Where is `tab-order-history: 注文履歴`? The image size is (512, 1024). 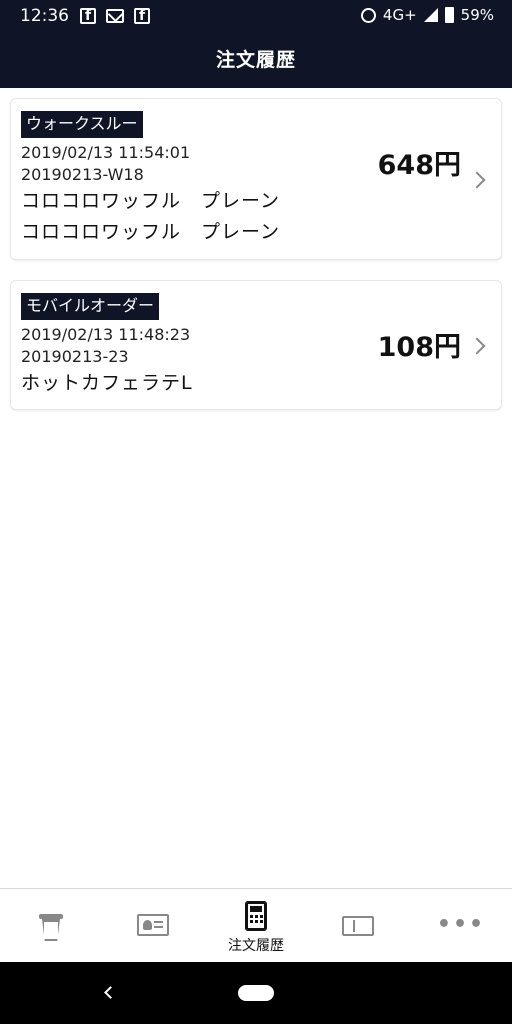 tab-order-history: 注文履歴 is located at coordinates (256, 926).